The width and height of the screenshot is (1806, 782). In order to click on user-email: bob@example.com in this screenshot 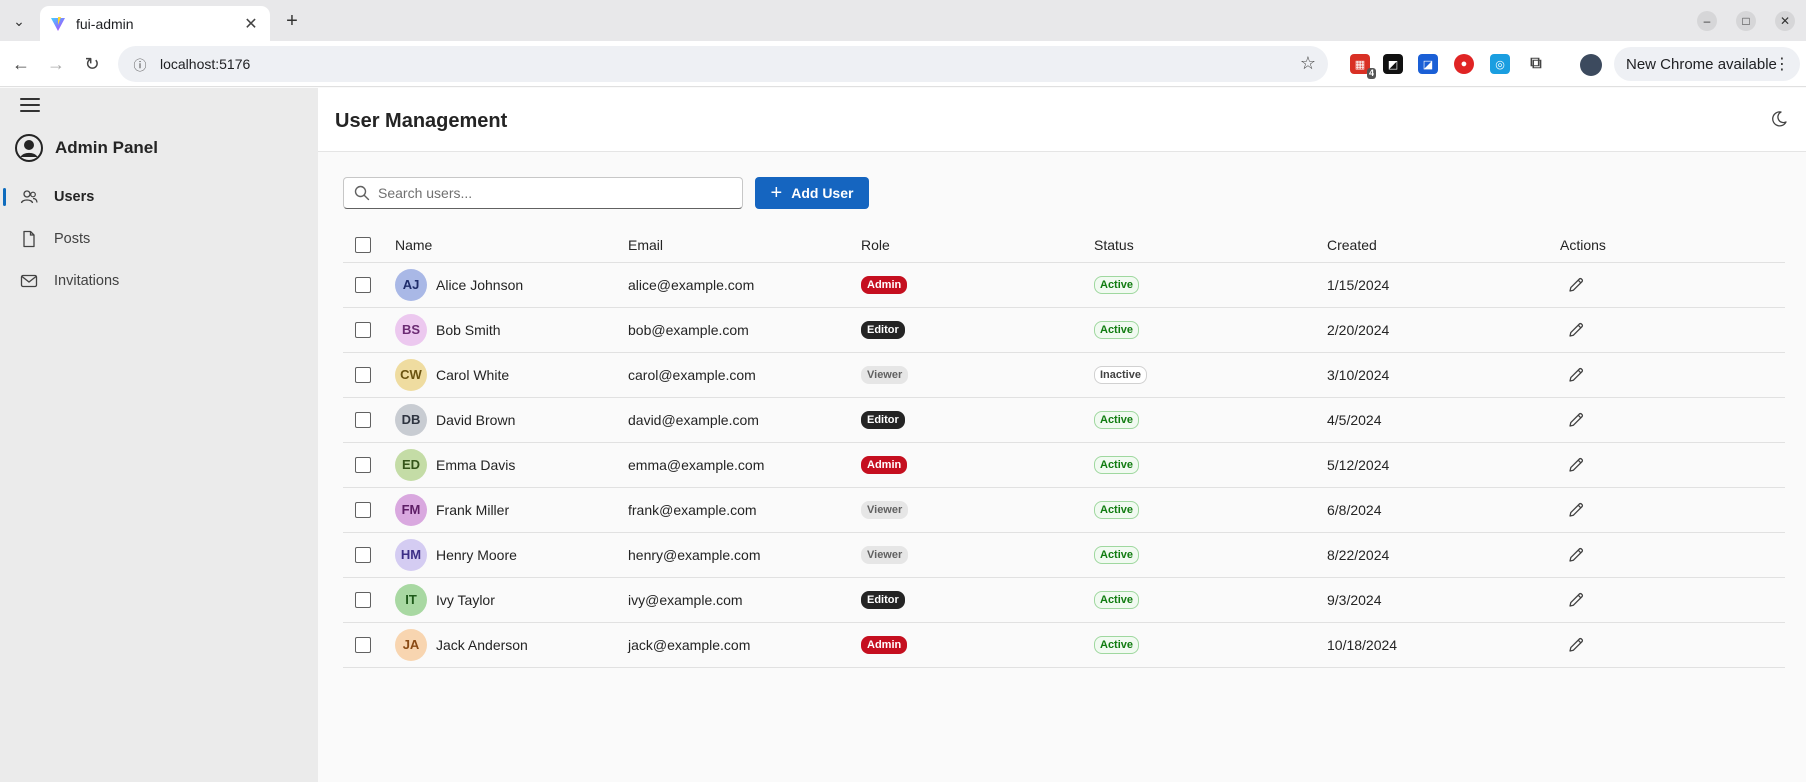, I will do `click(744, 330)`.